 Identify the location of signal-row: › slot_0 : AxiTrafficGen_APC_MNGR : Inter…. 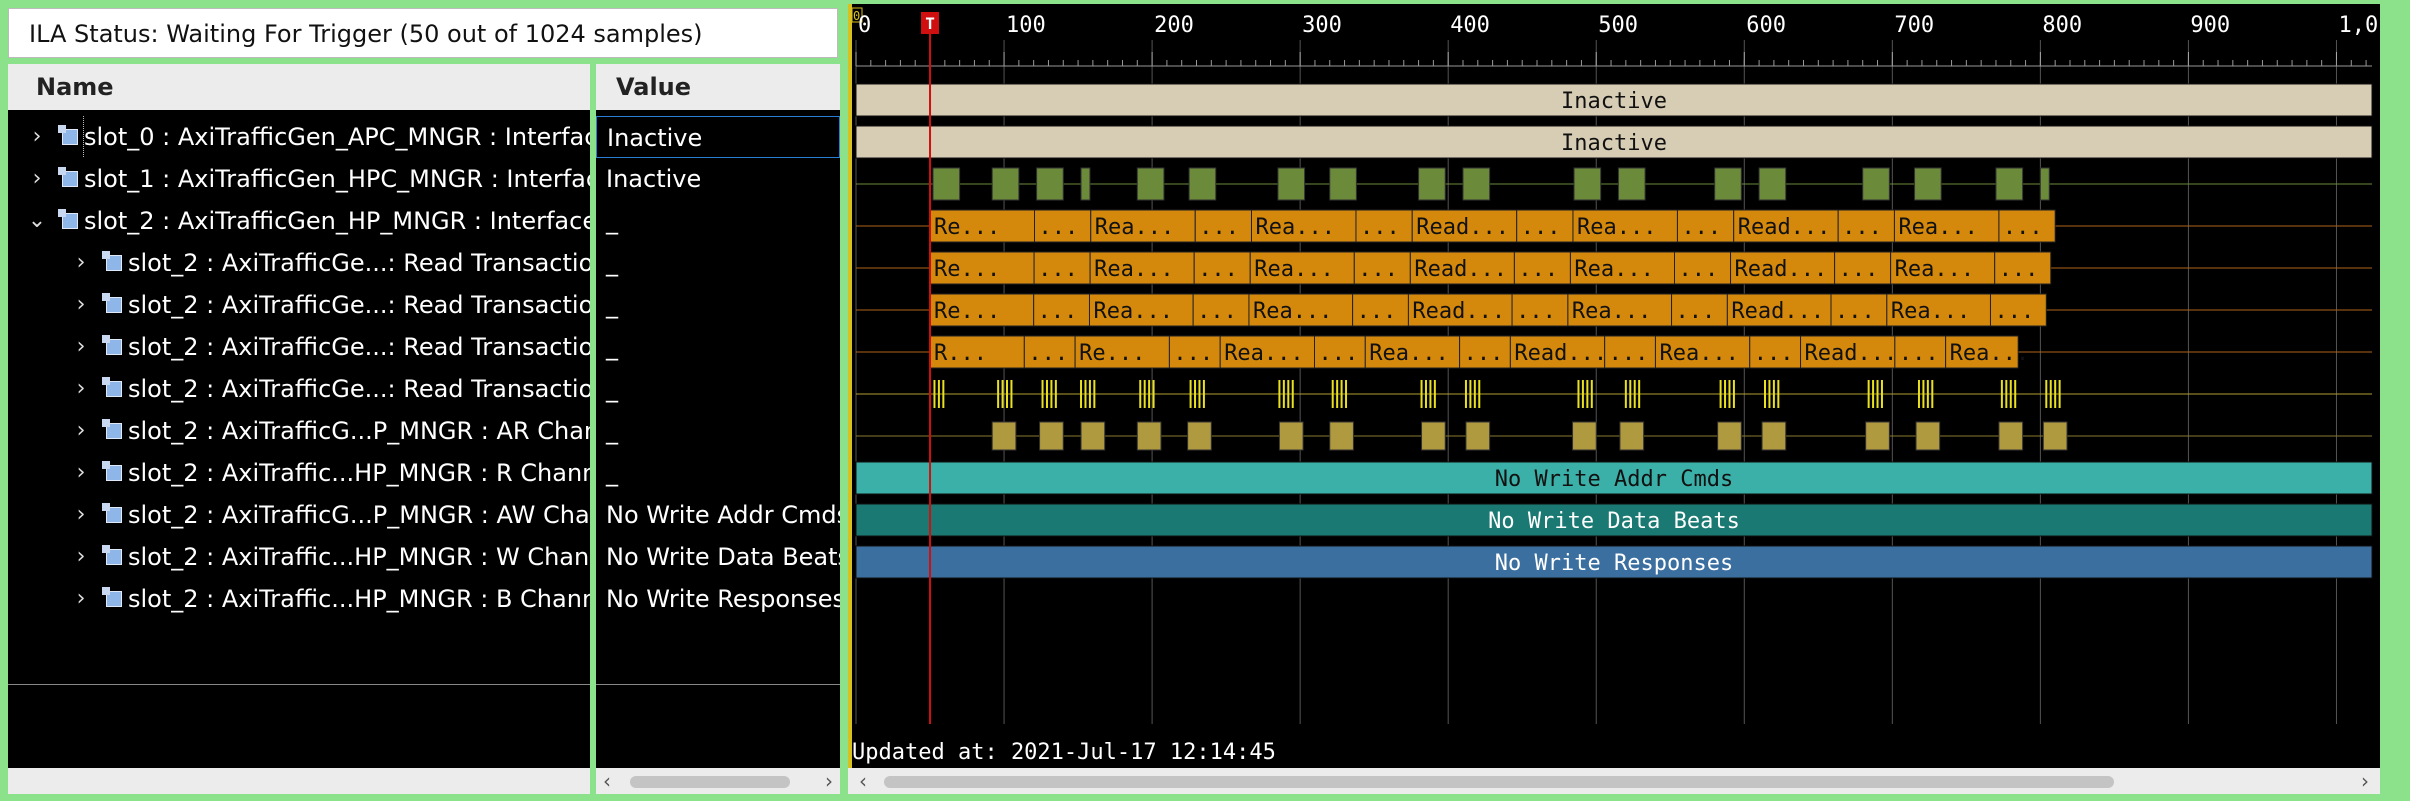
(299, 137).